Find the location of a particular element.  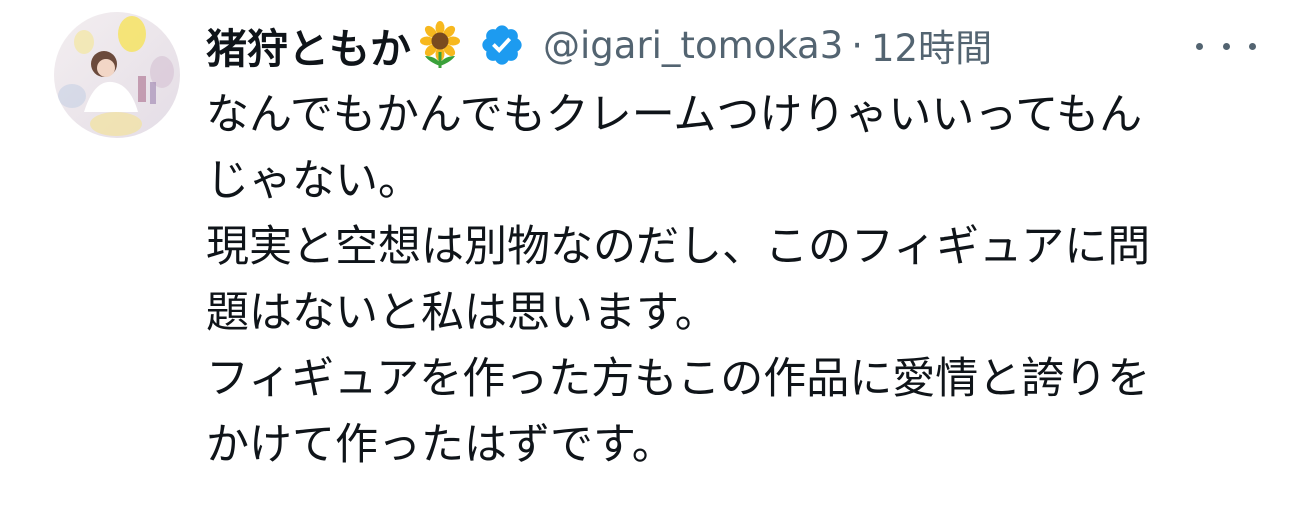

verified-badge-icon is located at coordinates (502, 45).